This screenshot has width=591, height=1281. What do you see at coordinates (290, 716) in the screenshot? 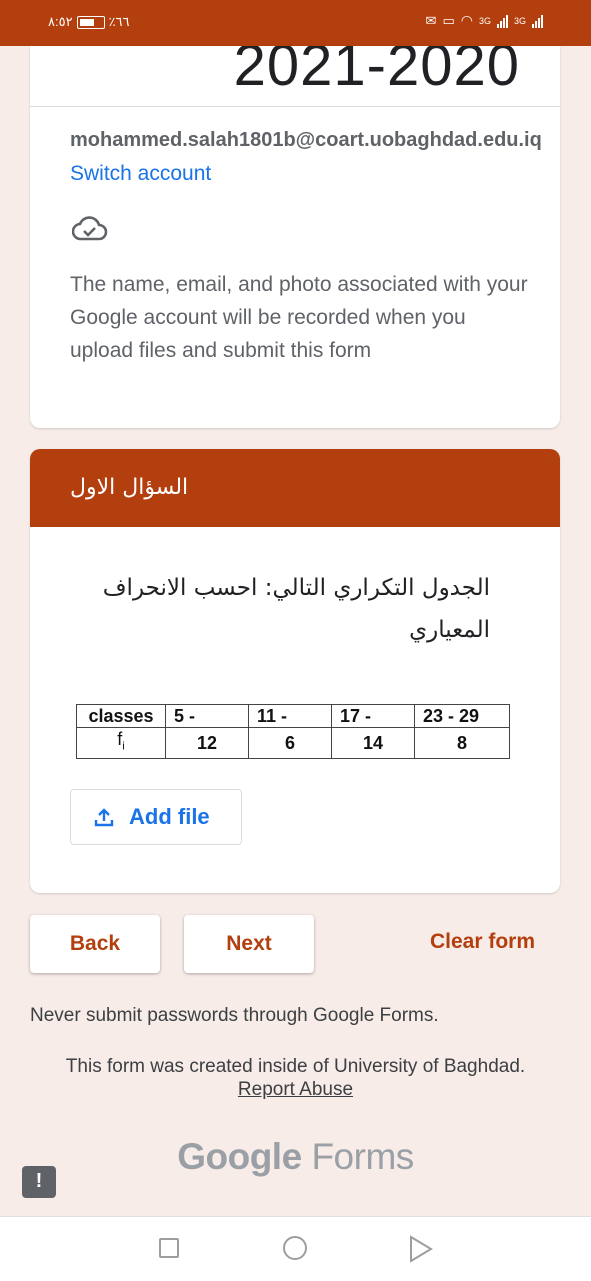
I see `table-cell: 11 -` at bounding box center [290, 716].